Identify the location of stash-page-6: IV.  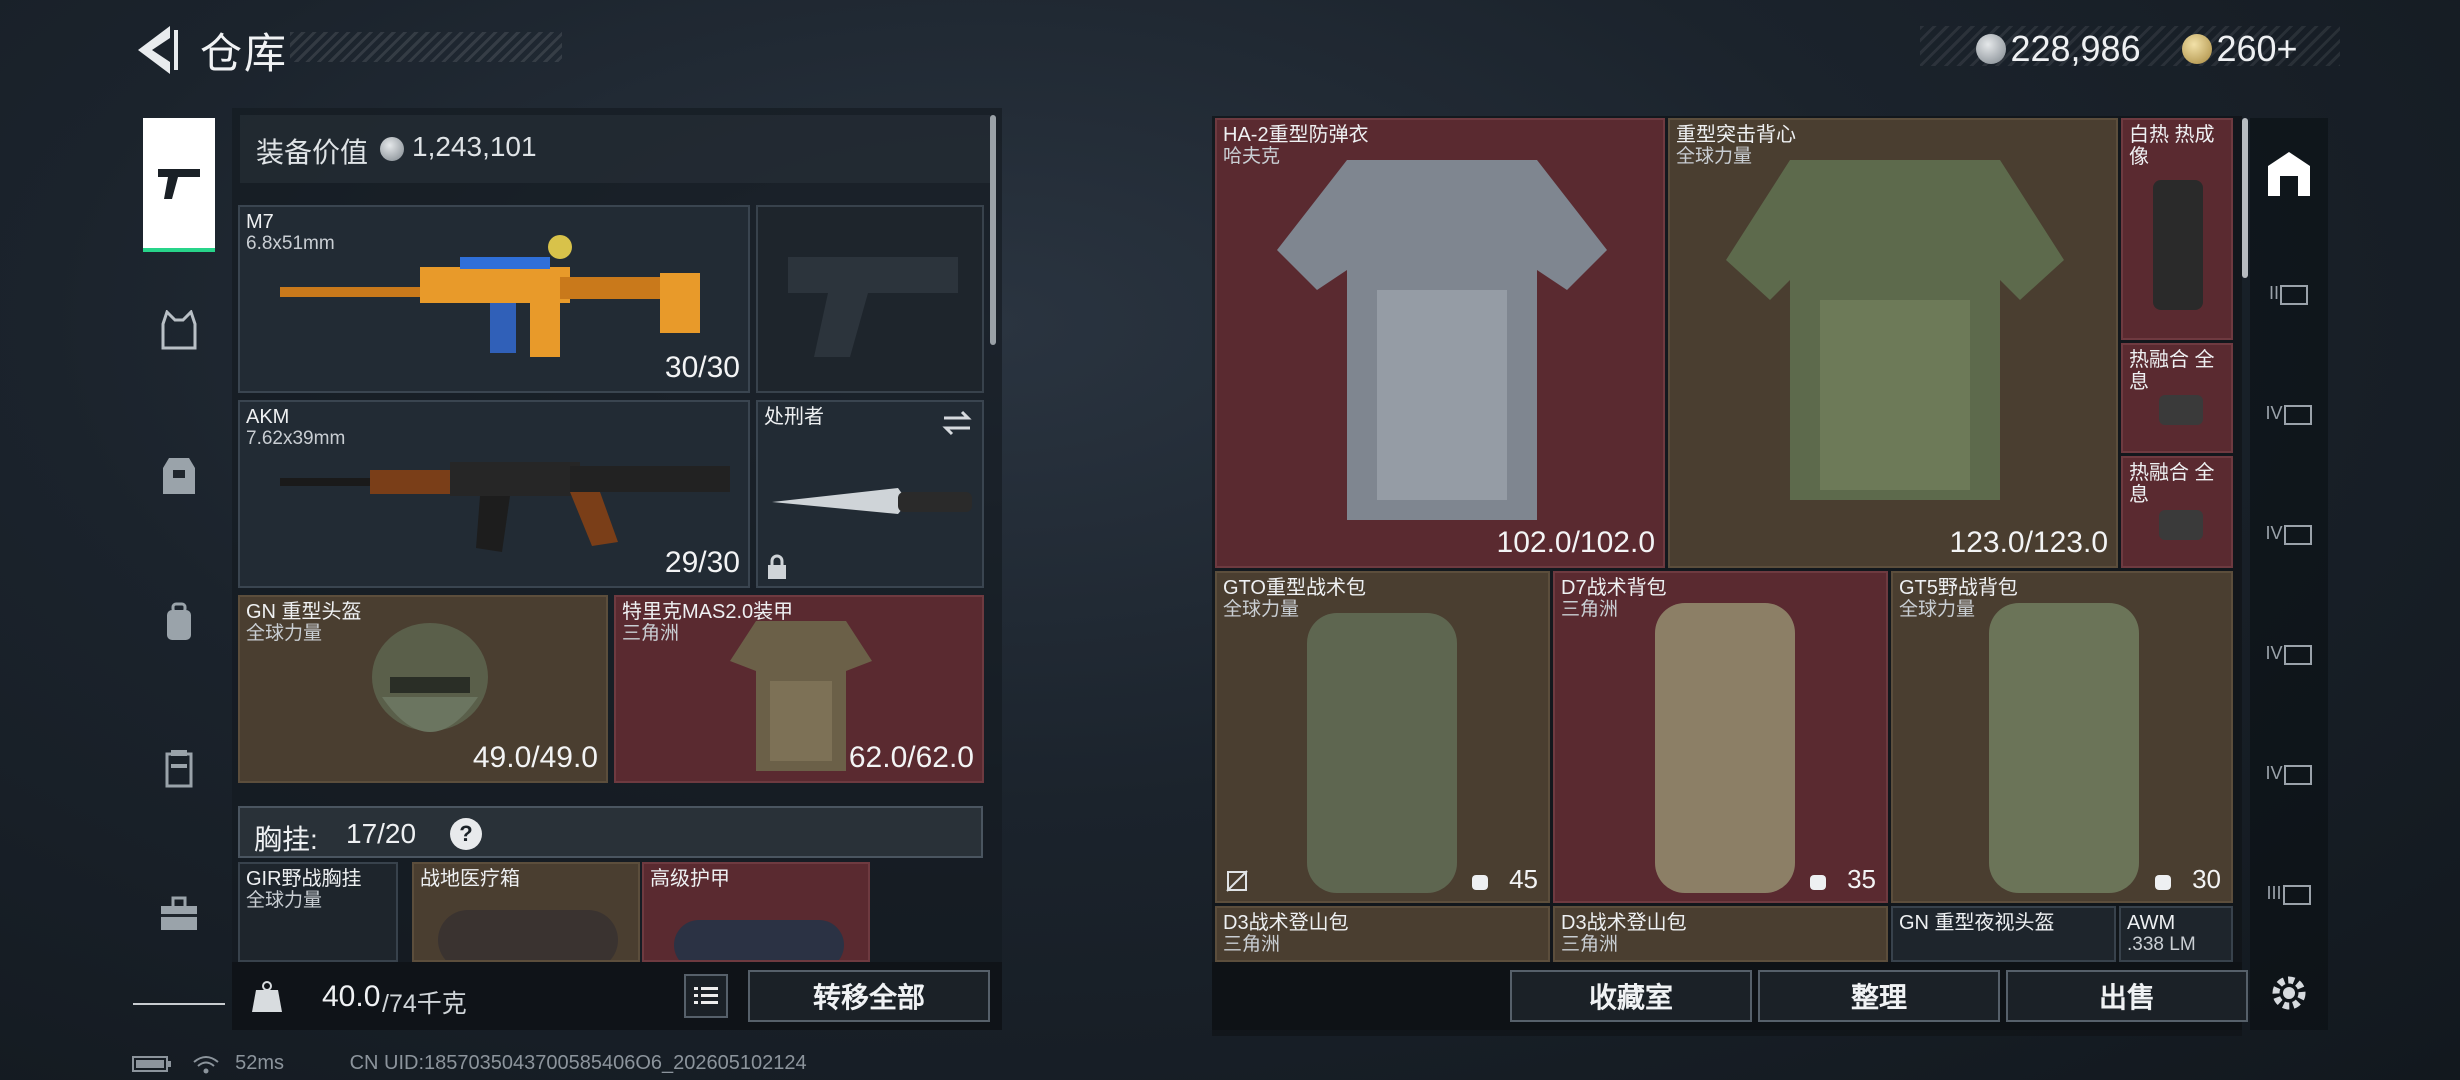
(2289, 773).